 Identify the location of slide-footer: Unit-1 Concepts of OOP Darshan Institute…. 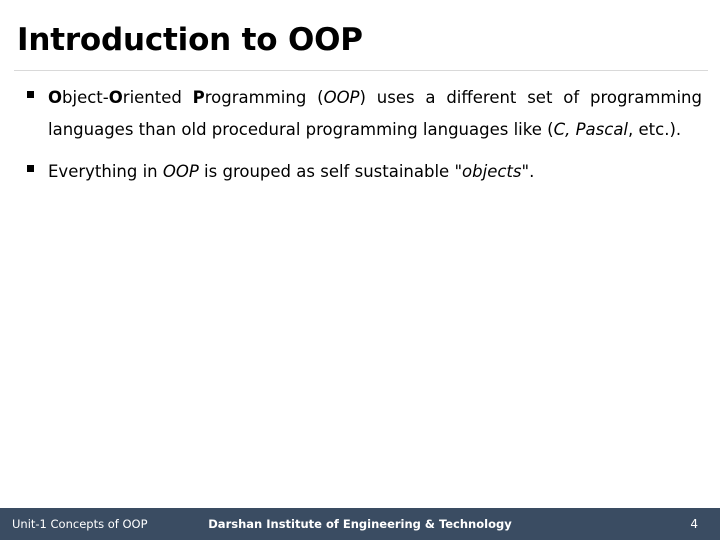
(360, 524).